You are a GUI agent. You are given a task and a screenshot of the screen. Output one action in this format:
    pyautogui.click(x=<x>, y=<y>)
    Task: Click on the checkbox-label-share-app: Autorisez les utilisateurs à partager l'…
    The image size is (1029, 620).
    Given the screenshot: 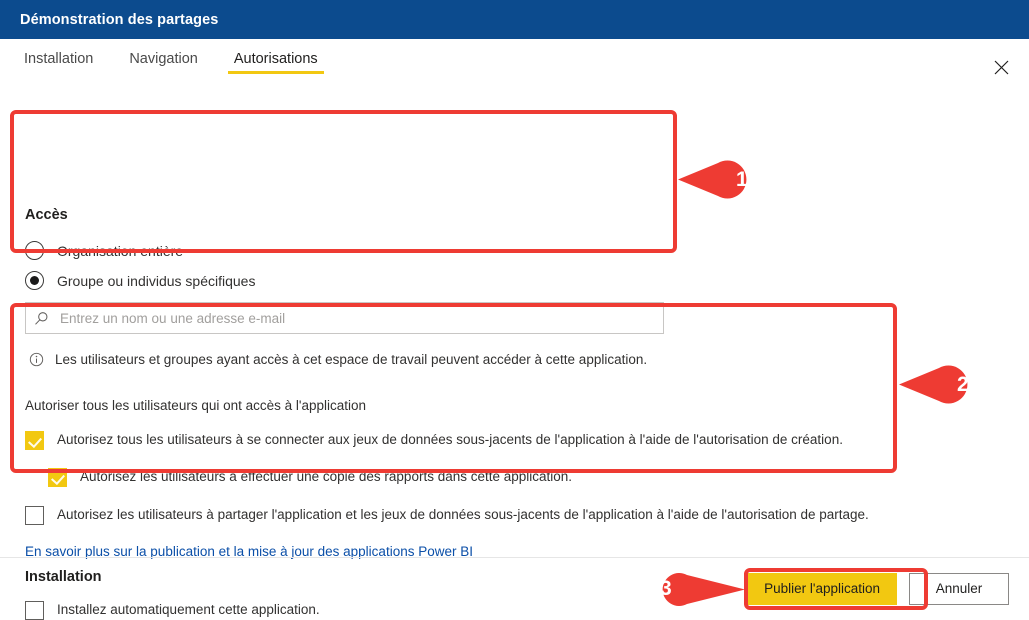 What is the action you would take?
    pyautogui.click(x=463, y=514)
    